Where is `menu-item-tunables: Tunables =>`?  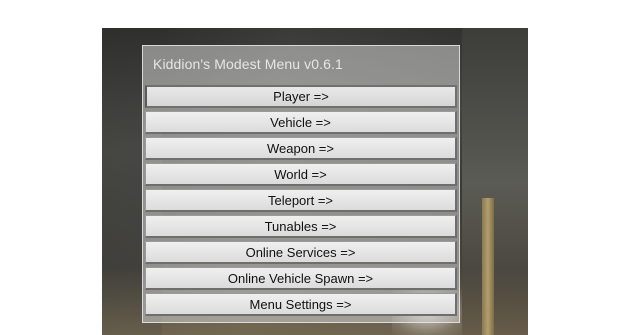 menu-item-tunables: Tunables => is located at coordinates (301, 226).